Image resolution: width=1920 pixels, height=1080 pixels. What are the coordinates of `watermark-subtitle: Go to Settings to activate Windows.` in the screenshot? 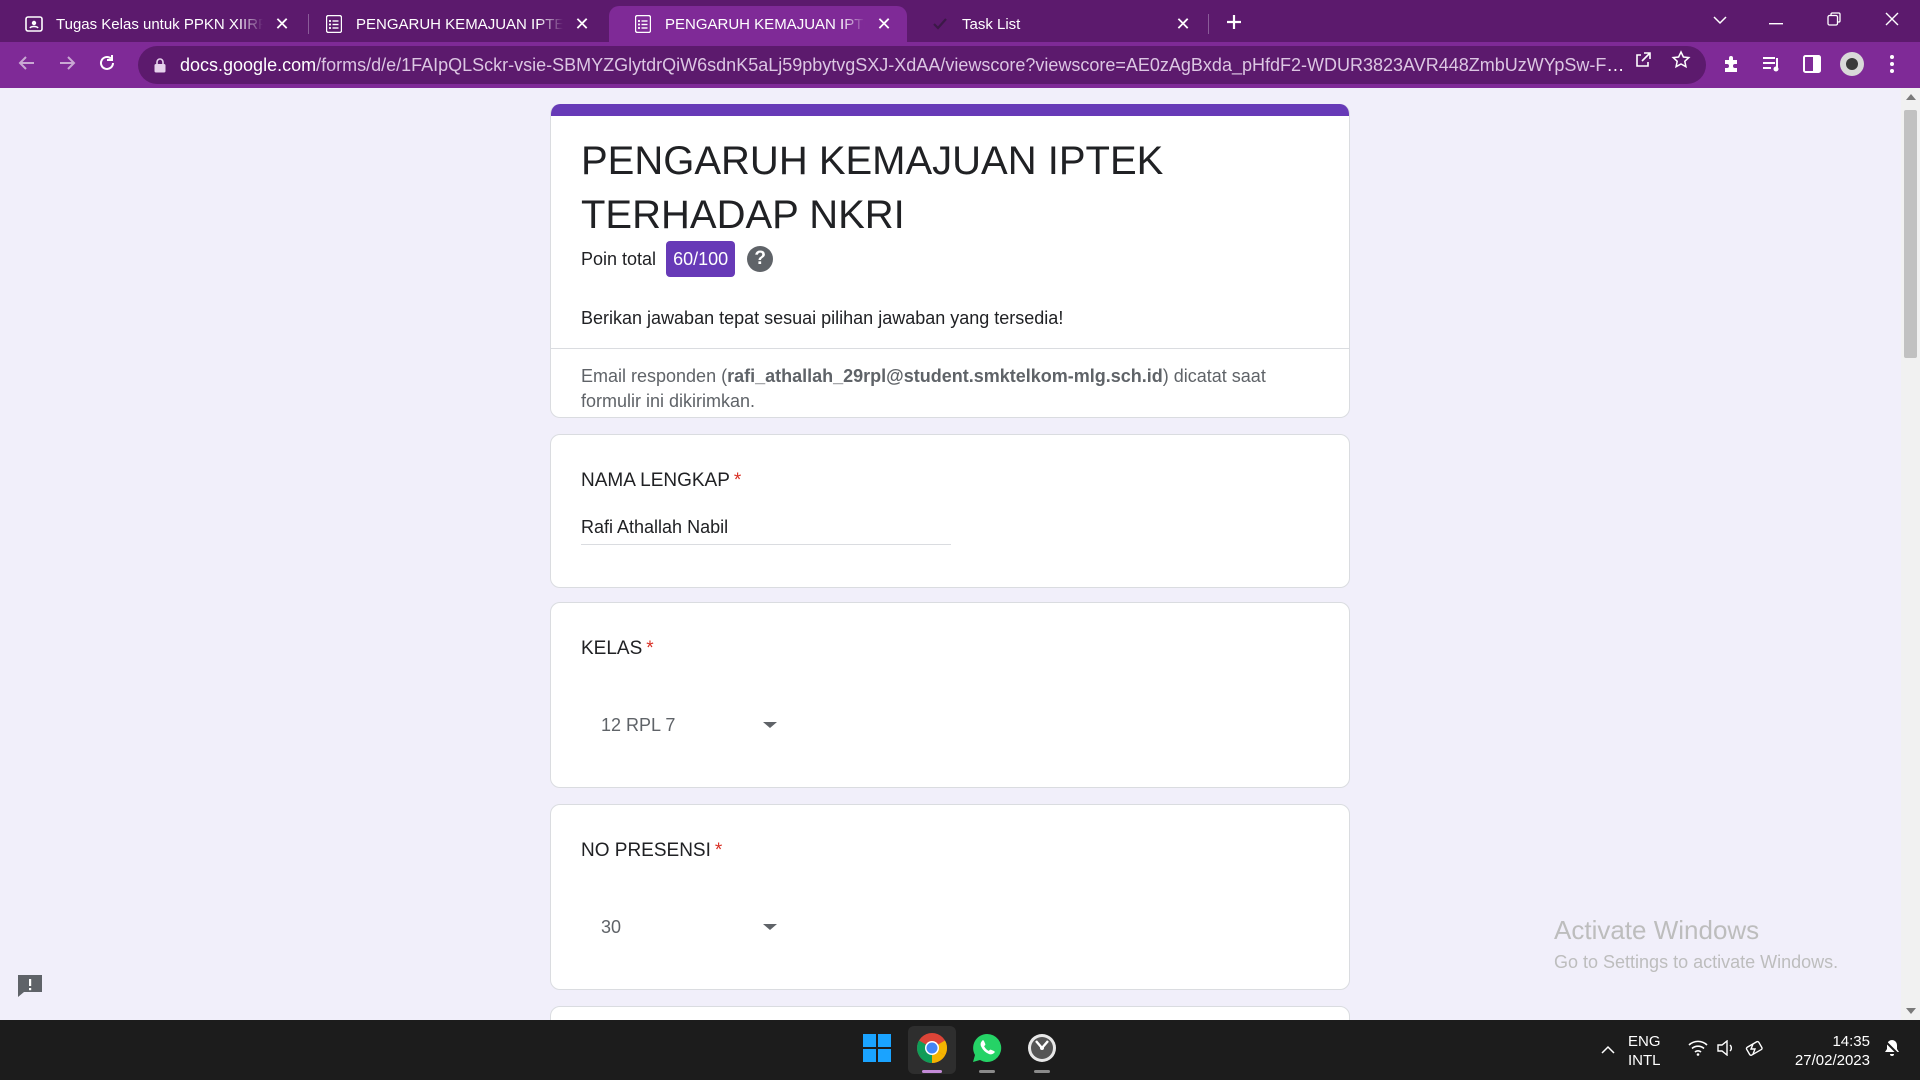 It's located at (1696, 962).